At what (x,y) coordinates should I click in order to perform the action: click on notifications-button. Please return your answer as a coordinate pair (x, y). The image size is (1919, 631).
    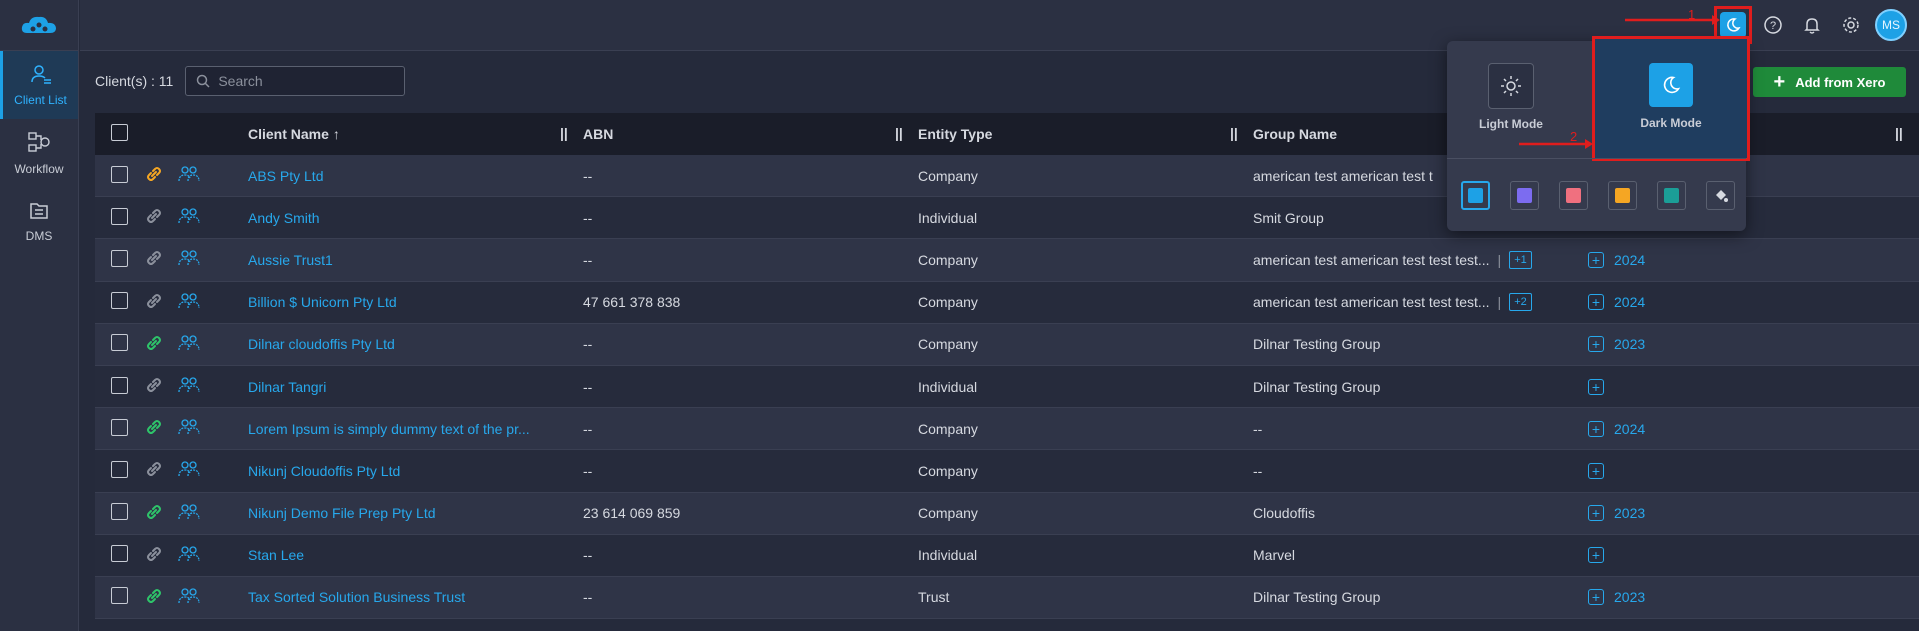
    Looking at the image, I should click on (1812, 25).